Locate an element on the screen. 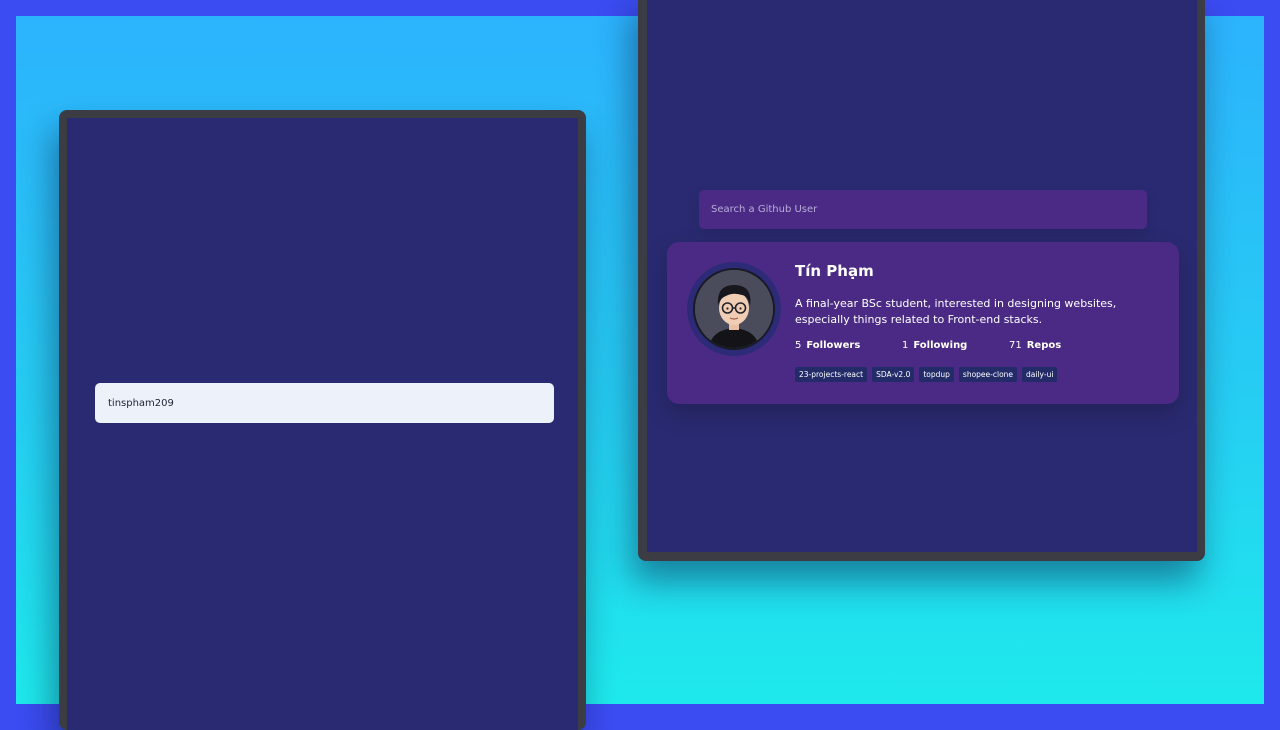 This screenshot has width=1280, height=730. github-user-search-input is located at coordinates (923, 209).